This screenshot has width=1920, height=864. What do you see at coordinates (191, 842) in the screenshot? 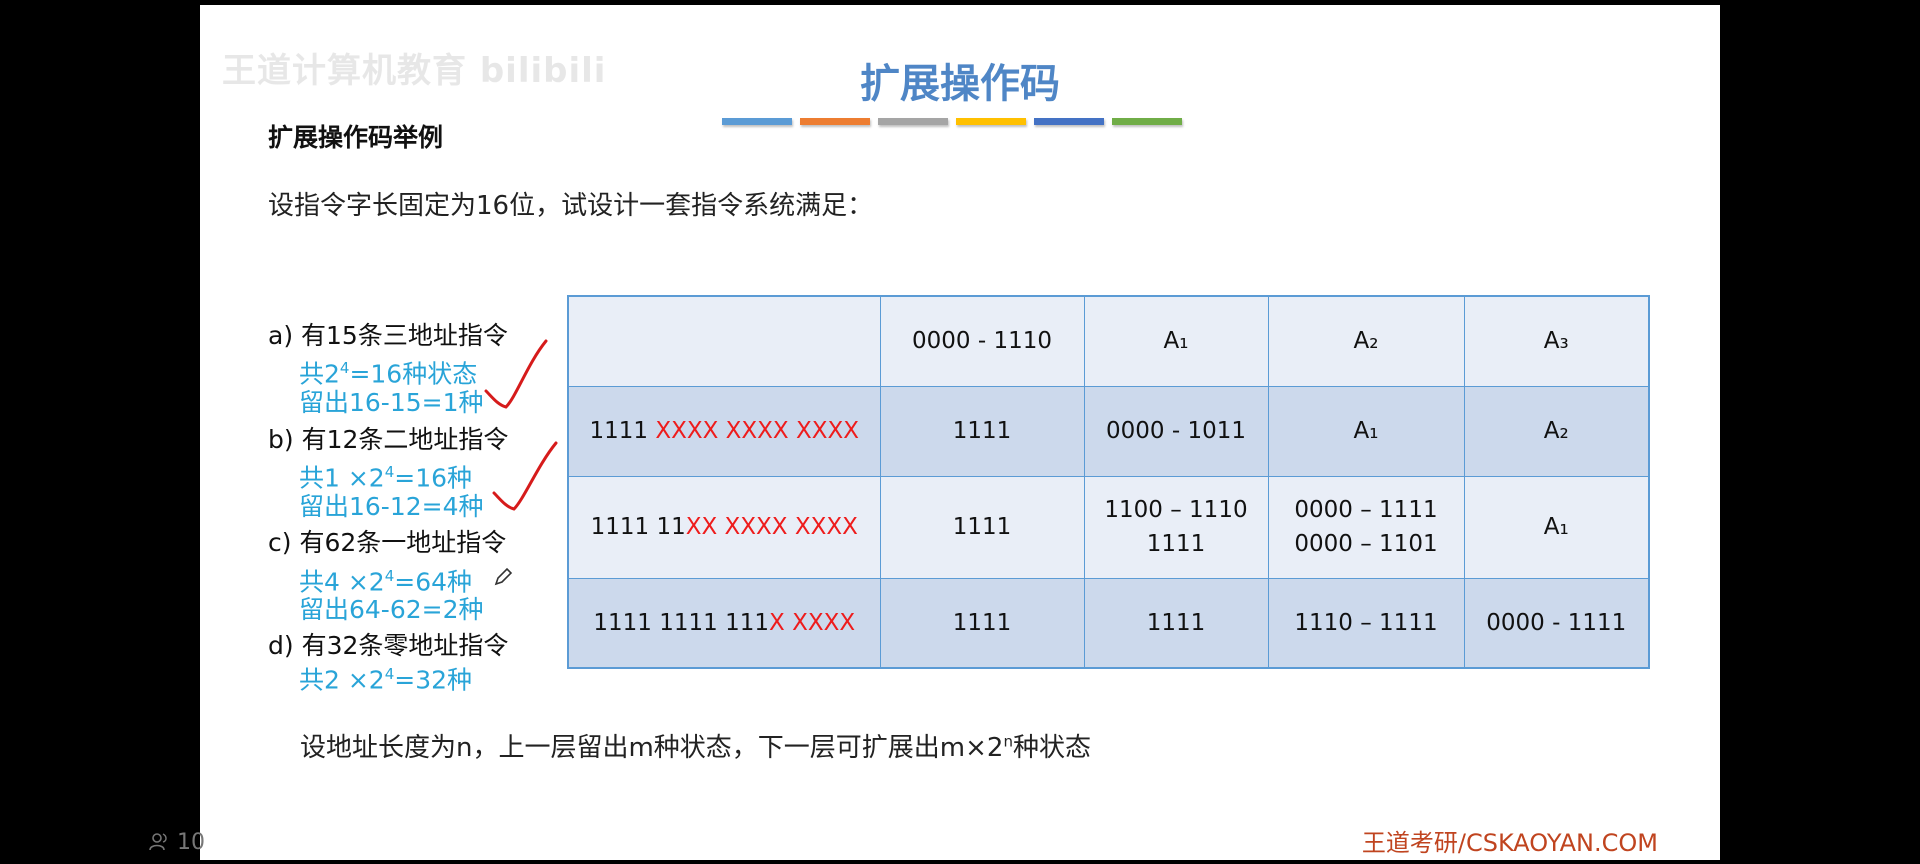
I see `viewer-count-value: 10` at bounding box center [191, 842].